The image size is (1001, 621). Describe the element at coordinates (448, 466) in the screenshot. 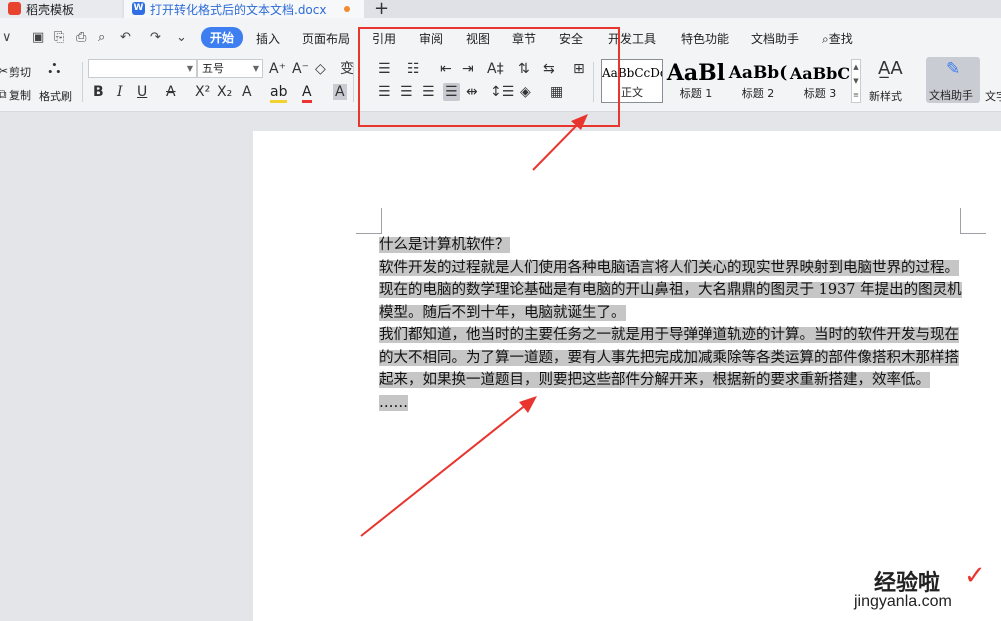

I see `arrow-to-text` at that location.